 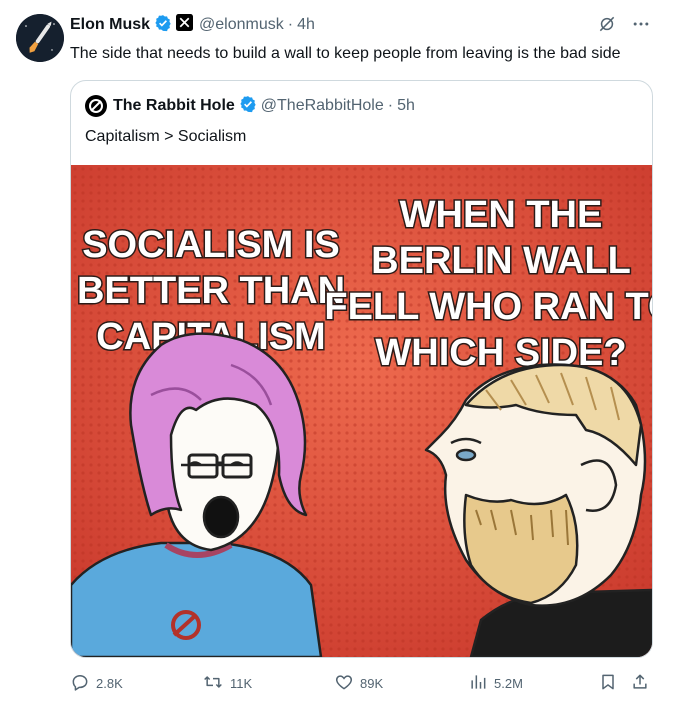 What do you see at coordinates (174, 106) in the screenshot?
I see `quoted-author-name: The Rabbit Hole` at bounding box center [174, 106].